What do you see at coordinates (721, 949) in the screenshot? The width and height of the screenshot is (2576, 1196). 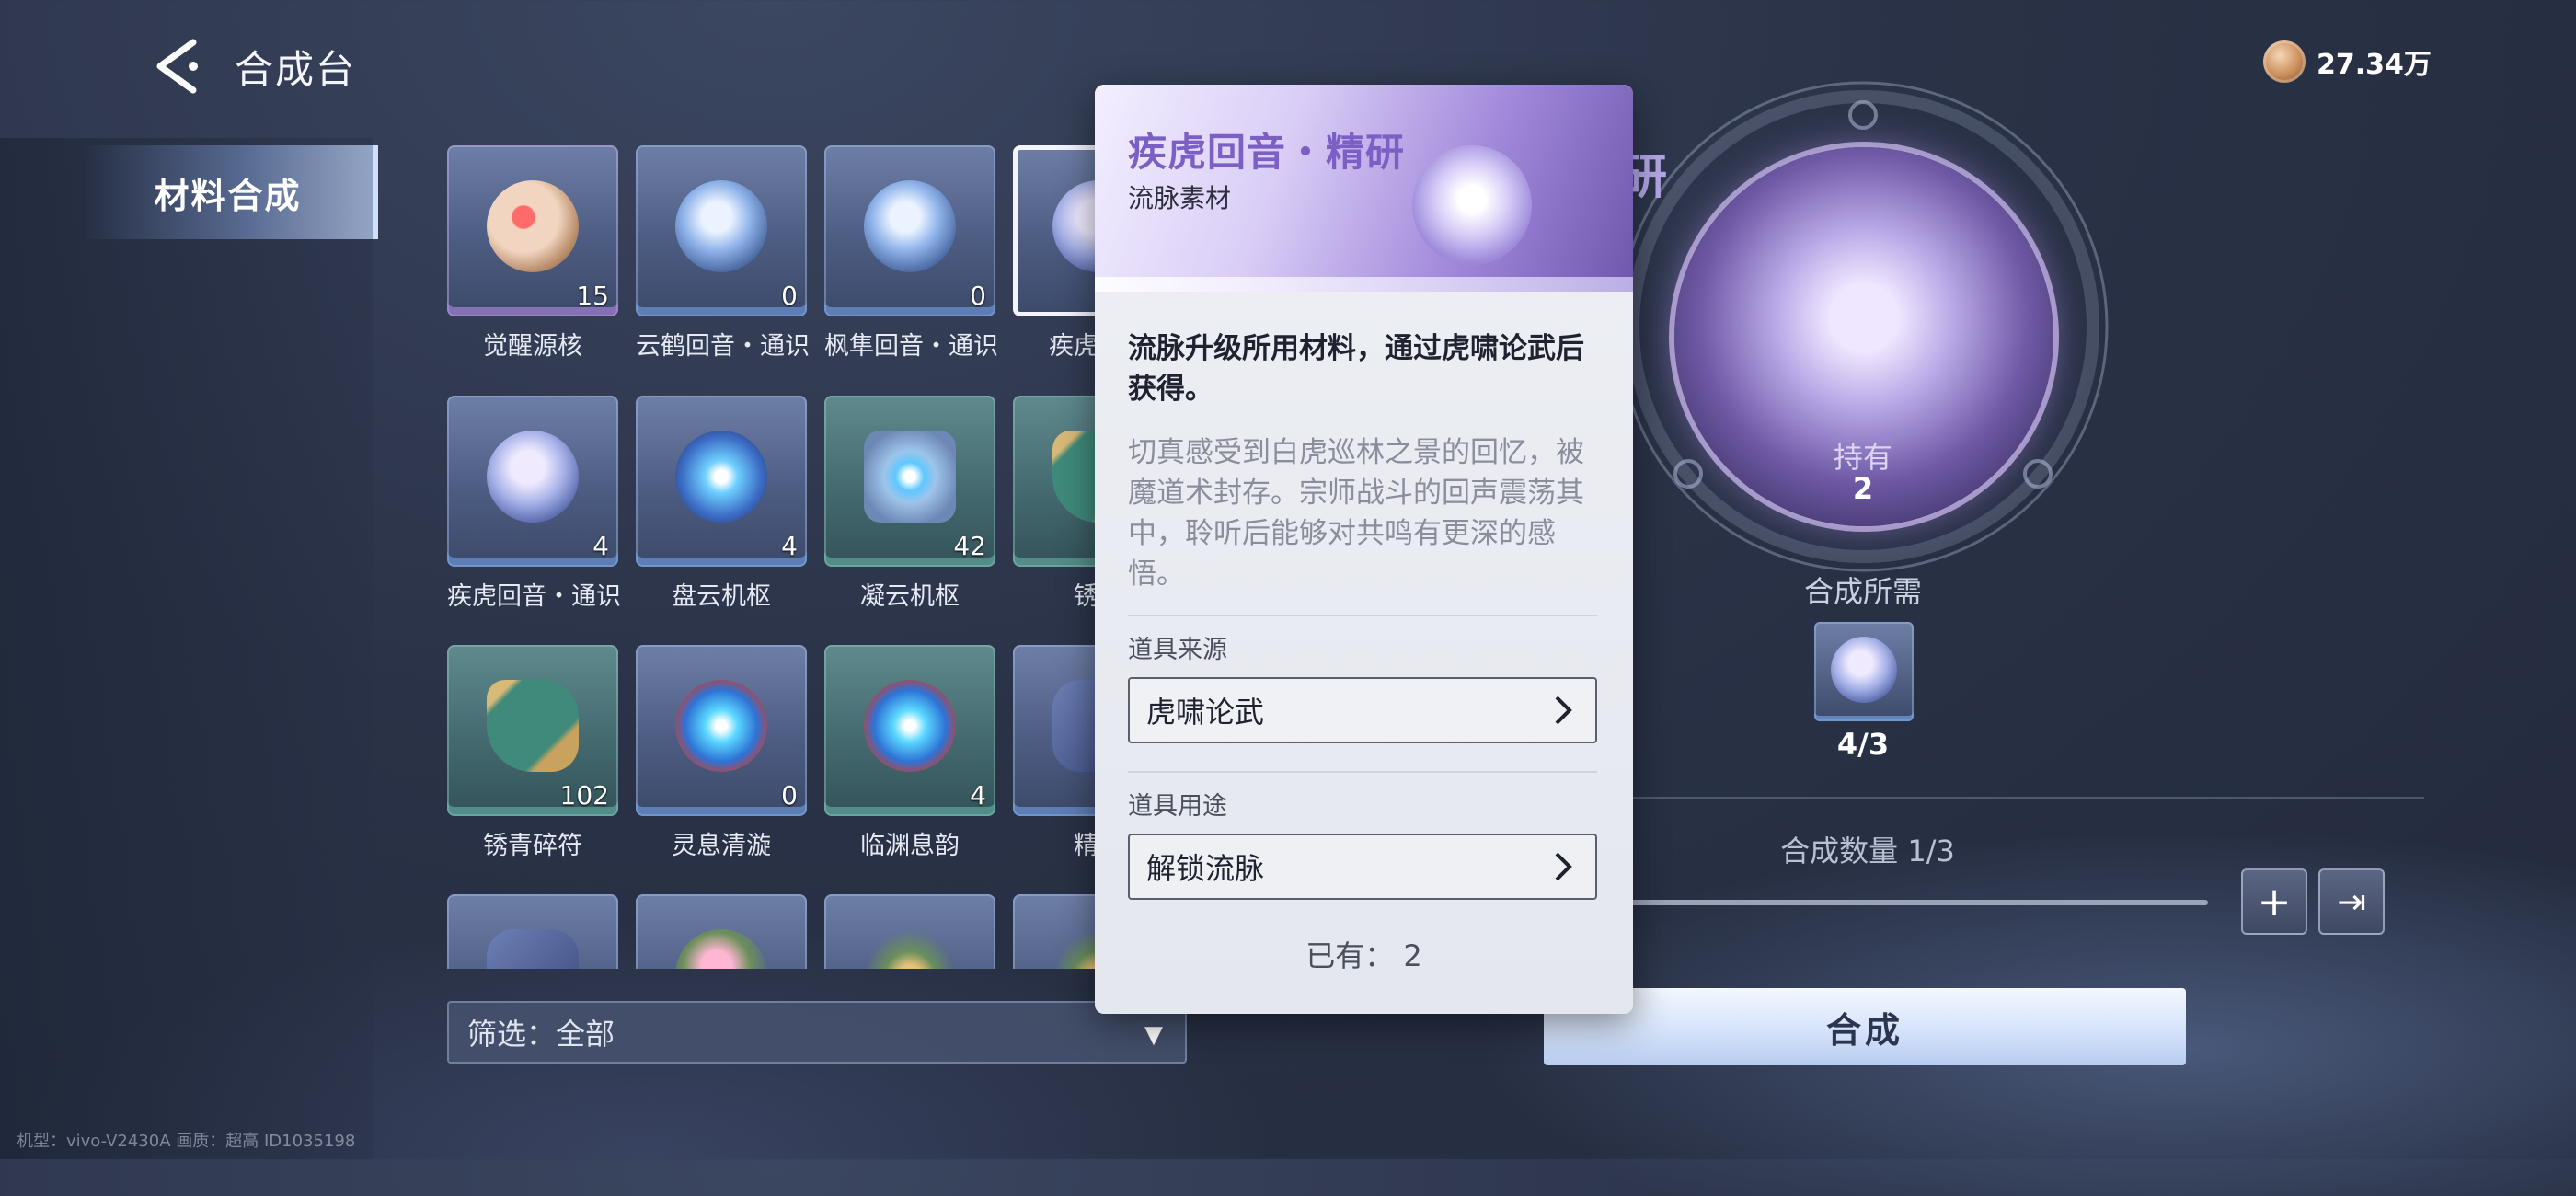 I see `lotus-icon` at bounding box center [721, 949].